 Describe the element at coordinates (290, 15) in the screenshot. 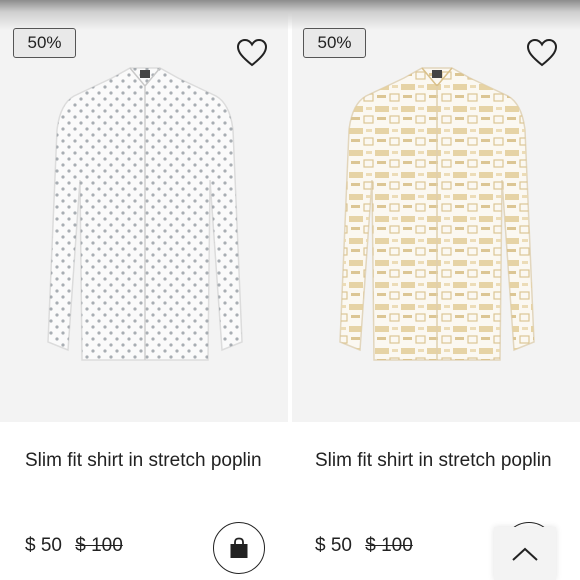

I see `top-header-shadow` at that location.